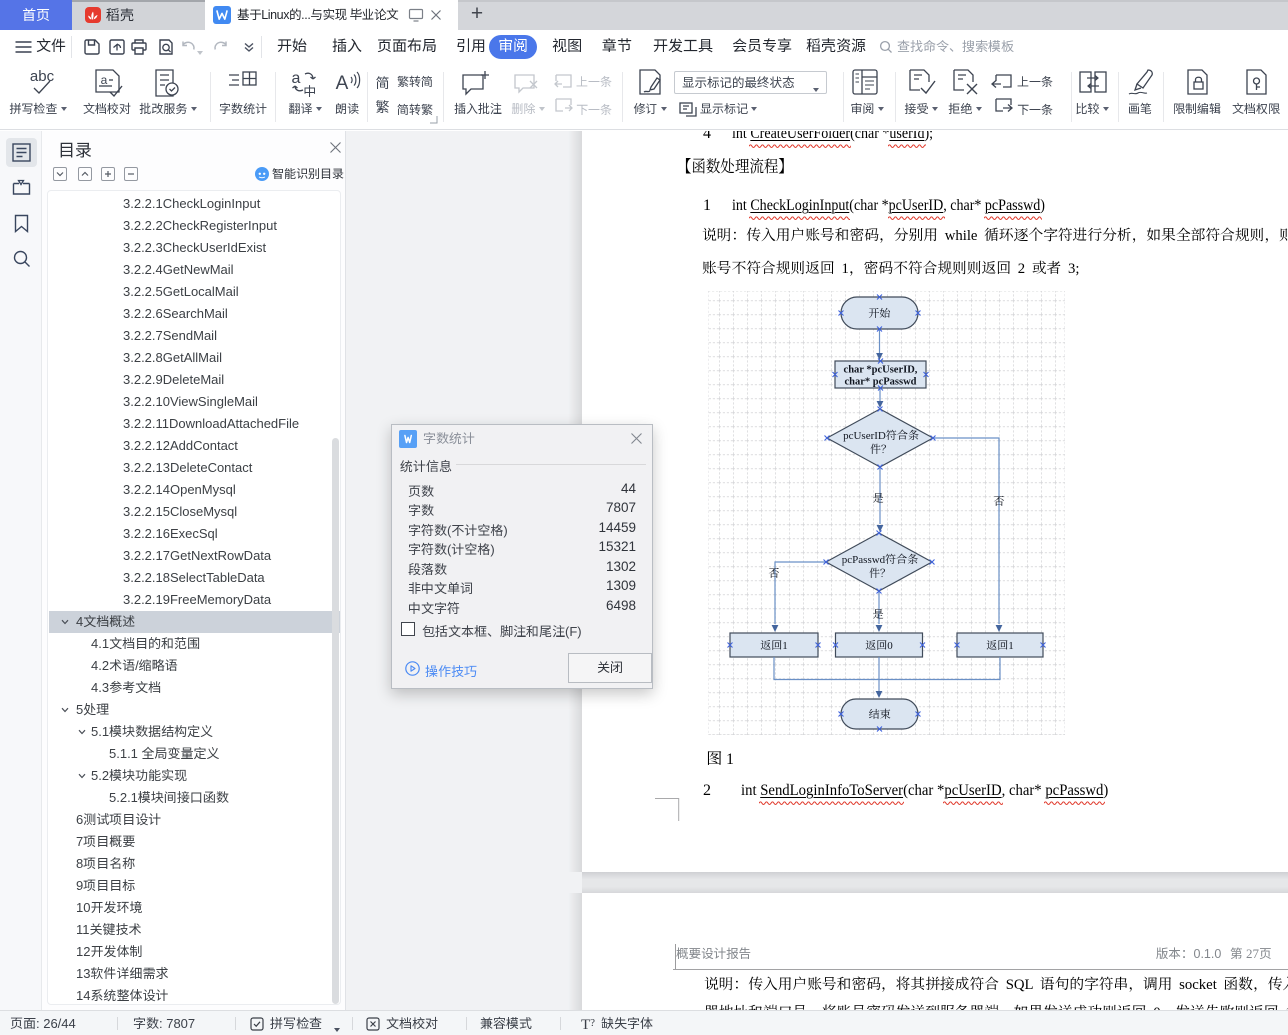 The width and height of the screenshot is (1288, 1035). What do you see at coordinates (881, 435) in the screenshot?
I see `svg-text: pcUserID符合条` at bounding box center [881, 435].